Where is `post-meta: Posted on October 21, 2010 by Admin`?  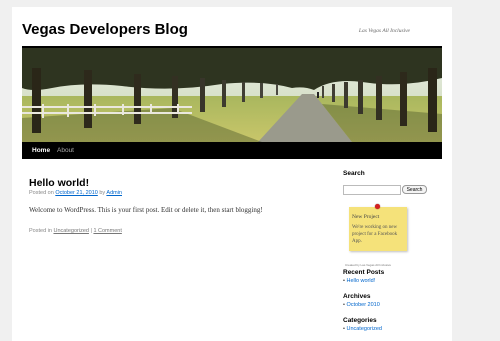
post-meta: Posted on October 21, 2010 by Admin is located at coordinates (75, 193).